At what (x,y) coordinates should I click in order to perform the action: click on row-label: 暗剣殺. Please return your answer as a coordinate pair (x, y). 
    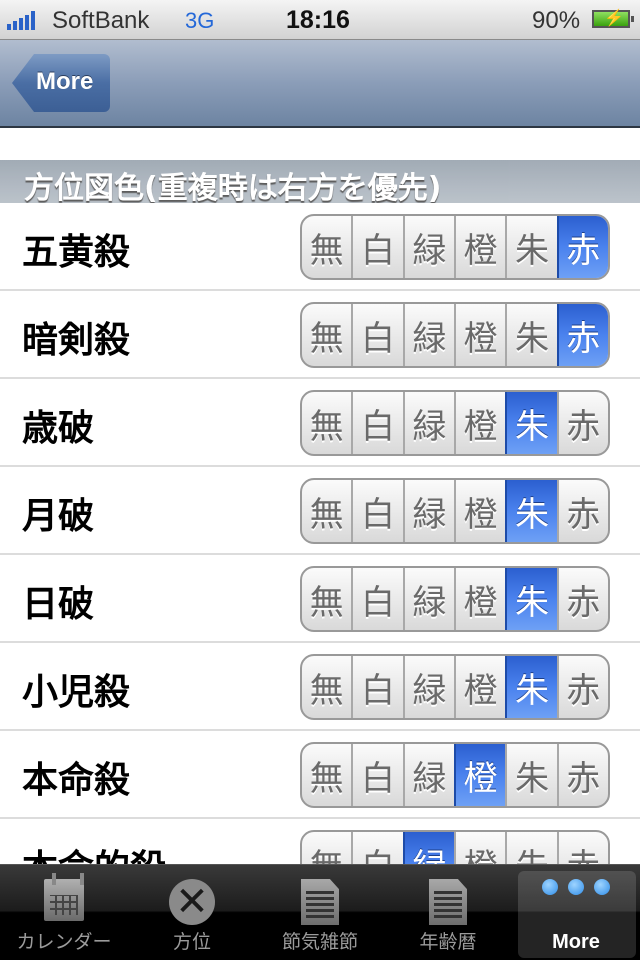
    Looking at the image, I should click on (76, 340).